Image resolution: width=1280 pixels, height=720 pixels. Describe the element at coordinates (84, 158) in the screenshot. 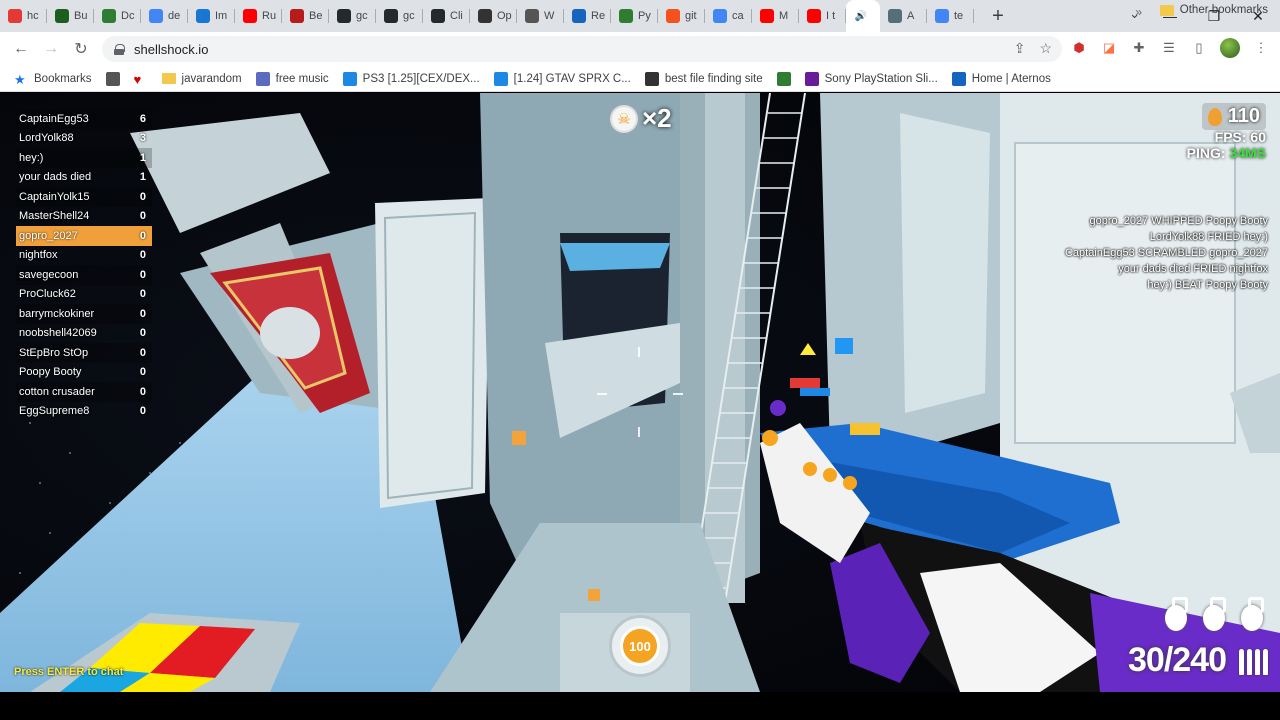

I see `scoreboard-row: hey:) 1` at that location.